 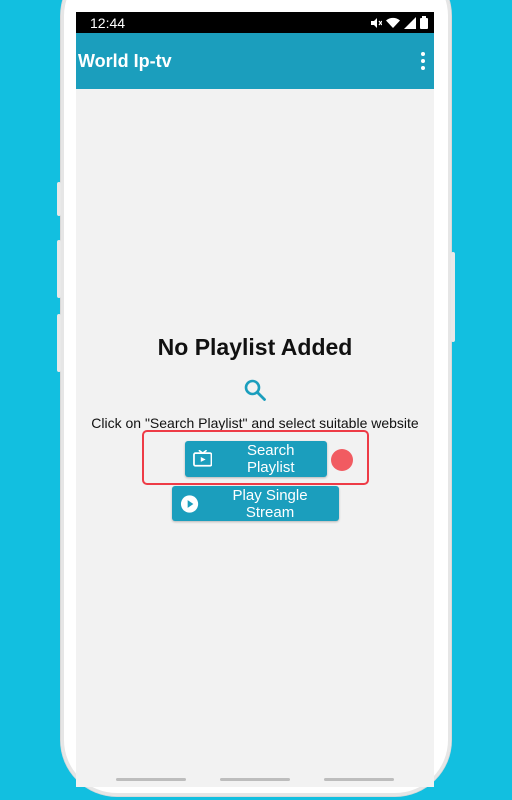 What do you see at coordinates (376, 22) in the screenshot?
I see `mute-icon` at bounding box center [376, 22].